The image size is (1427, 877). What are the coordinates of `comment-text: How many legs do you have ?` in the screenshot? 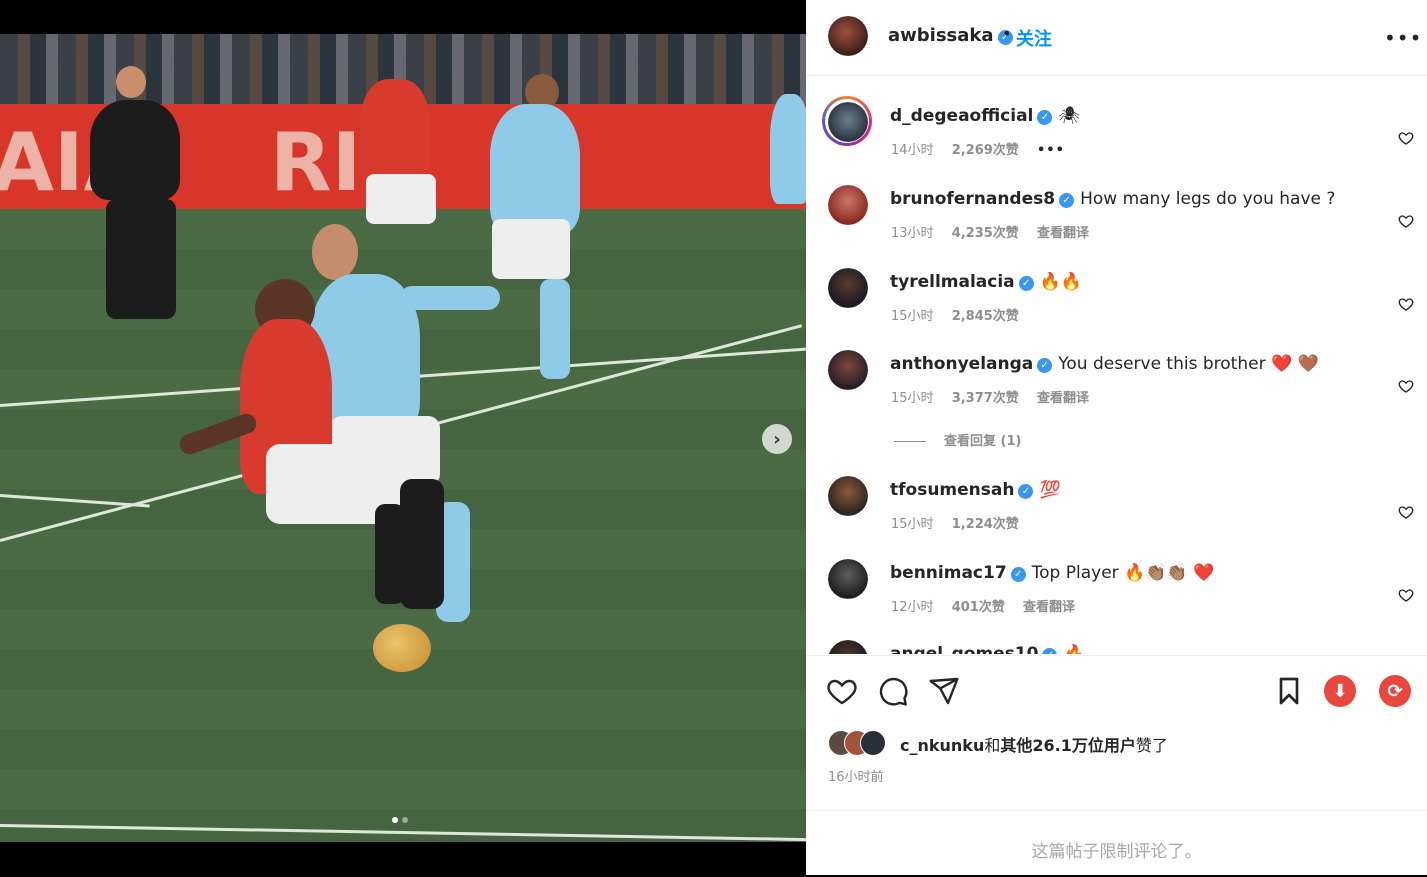 It's located at (1208, 199).